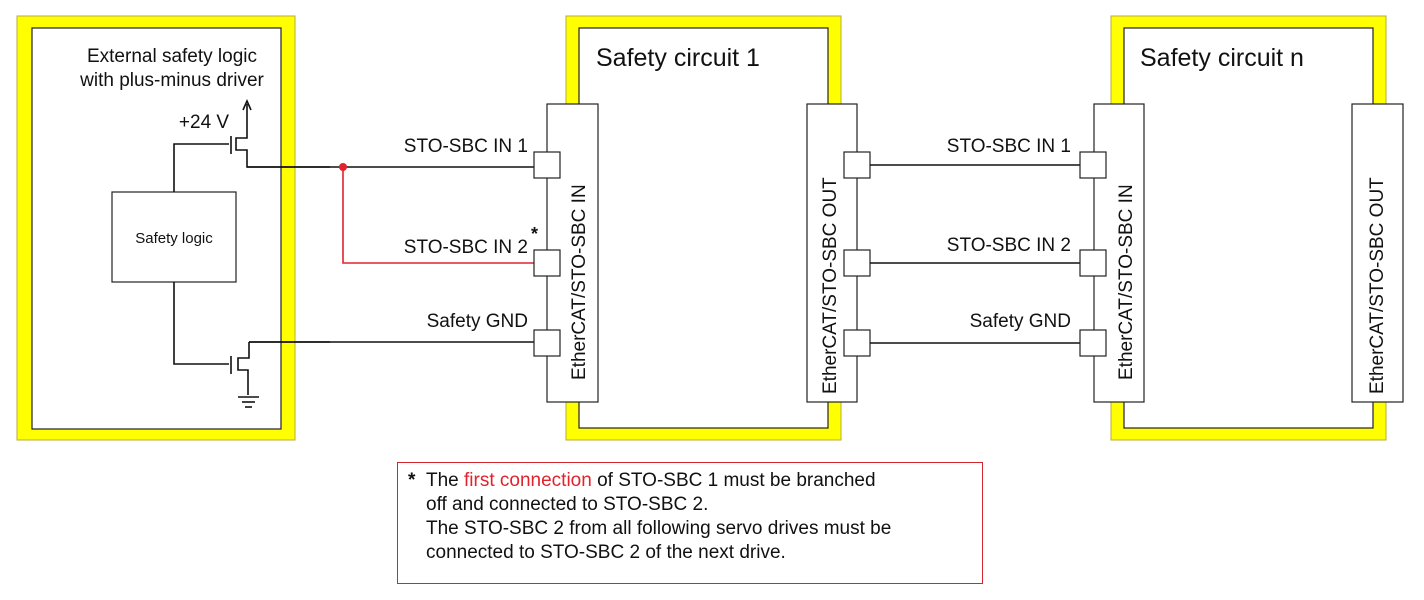 The image size is (1424, 600). Describe the element at coordinates (171, 80) in the screenshot. I see `external-title-line2: with plus-minus driver` at that location.